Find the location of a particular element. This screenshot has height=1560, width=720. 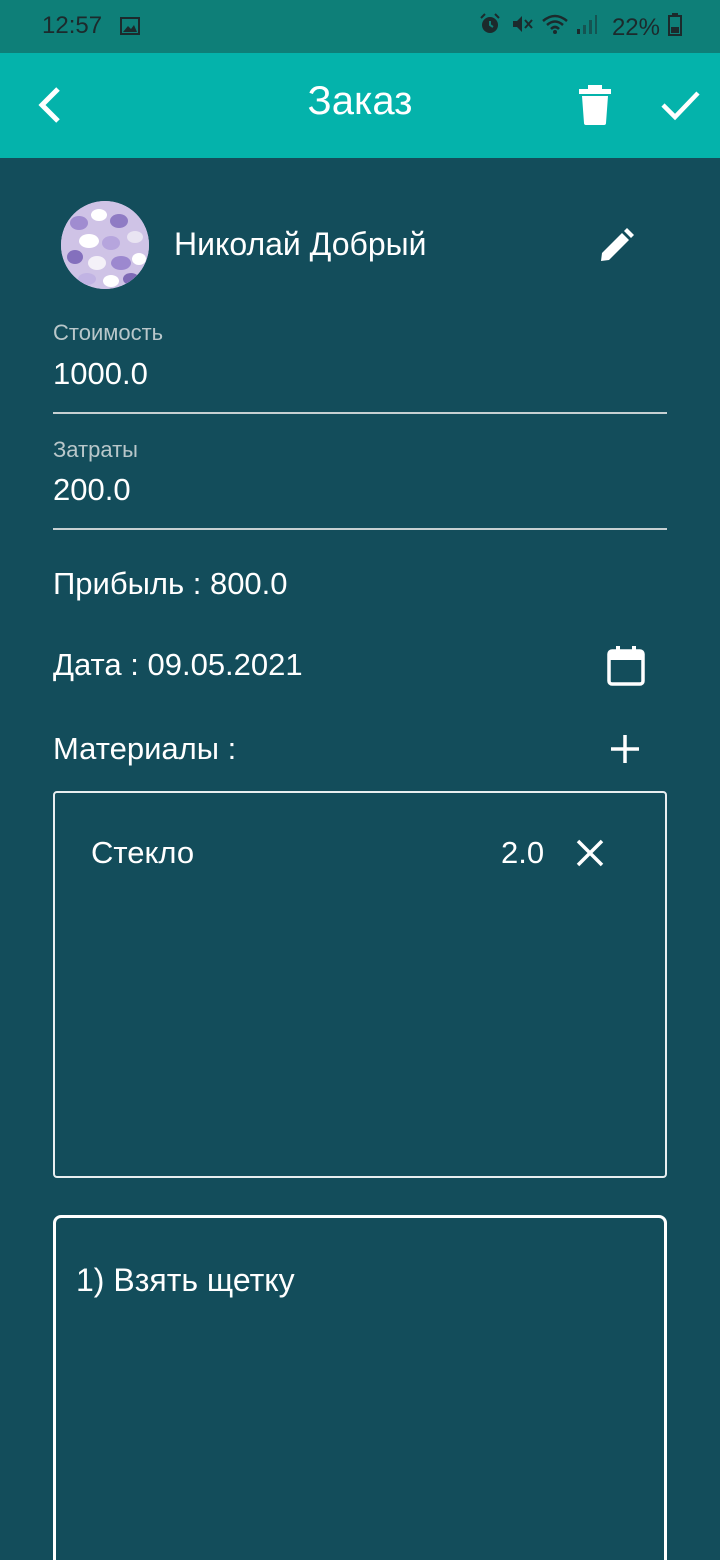

battery-icon is located at coordinates (675, 27).